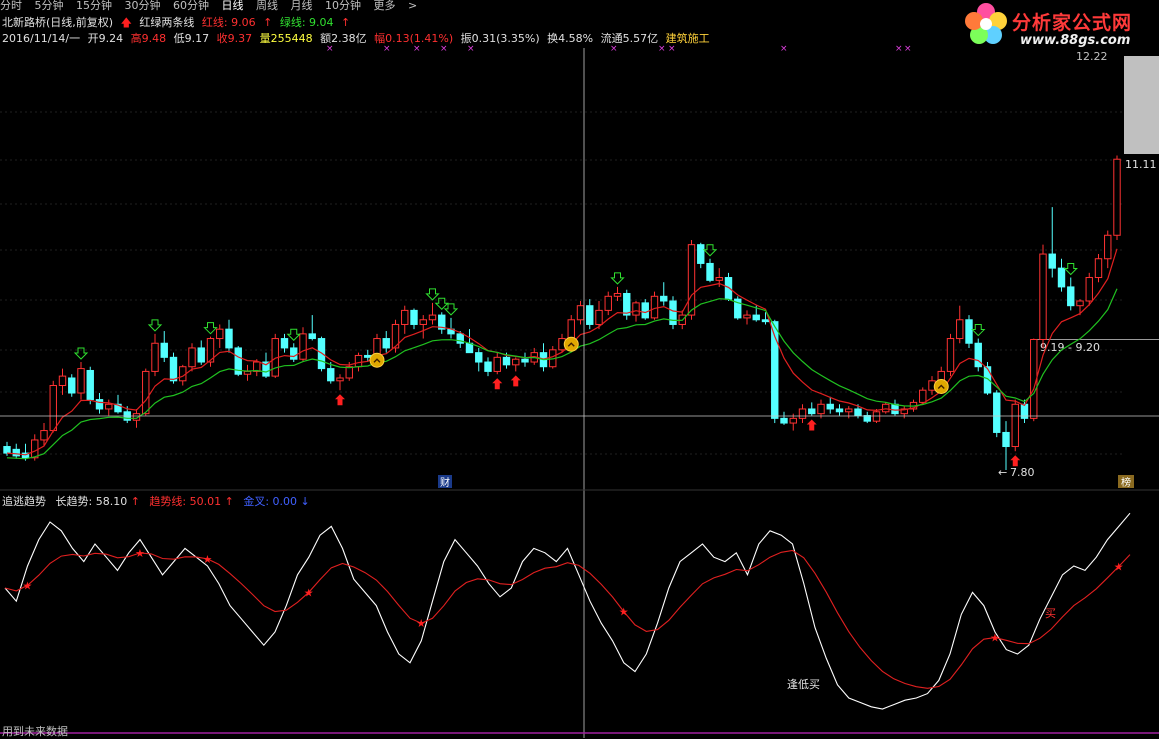 Image resolution: width=1159 pixels, height=739 pixels. What do you see at coordinates (24, 501) in the screenshot?
I see `lower-indicator-name: 追逃趋势` at bounding box center [24, 501].